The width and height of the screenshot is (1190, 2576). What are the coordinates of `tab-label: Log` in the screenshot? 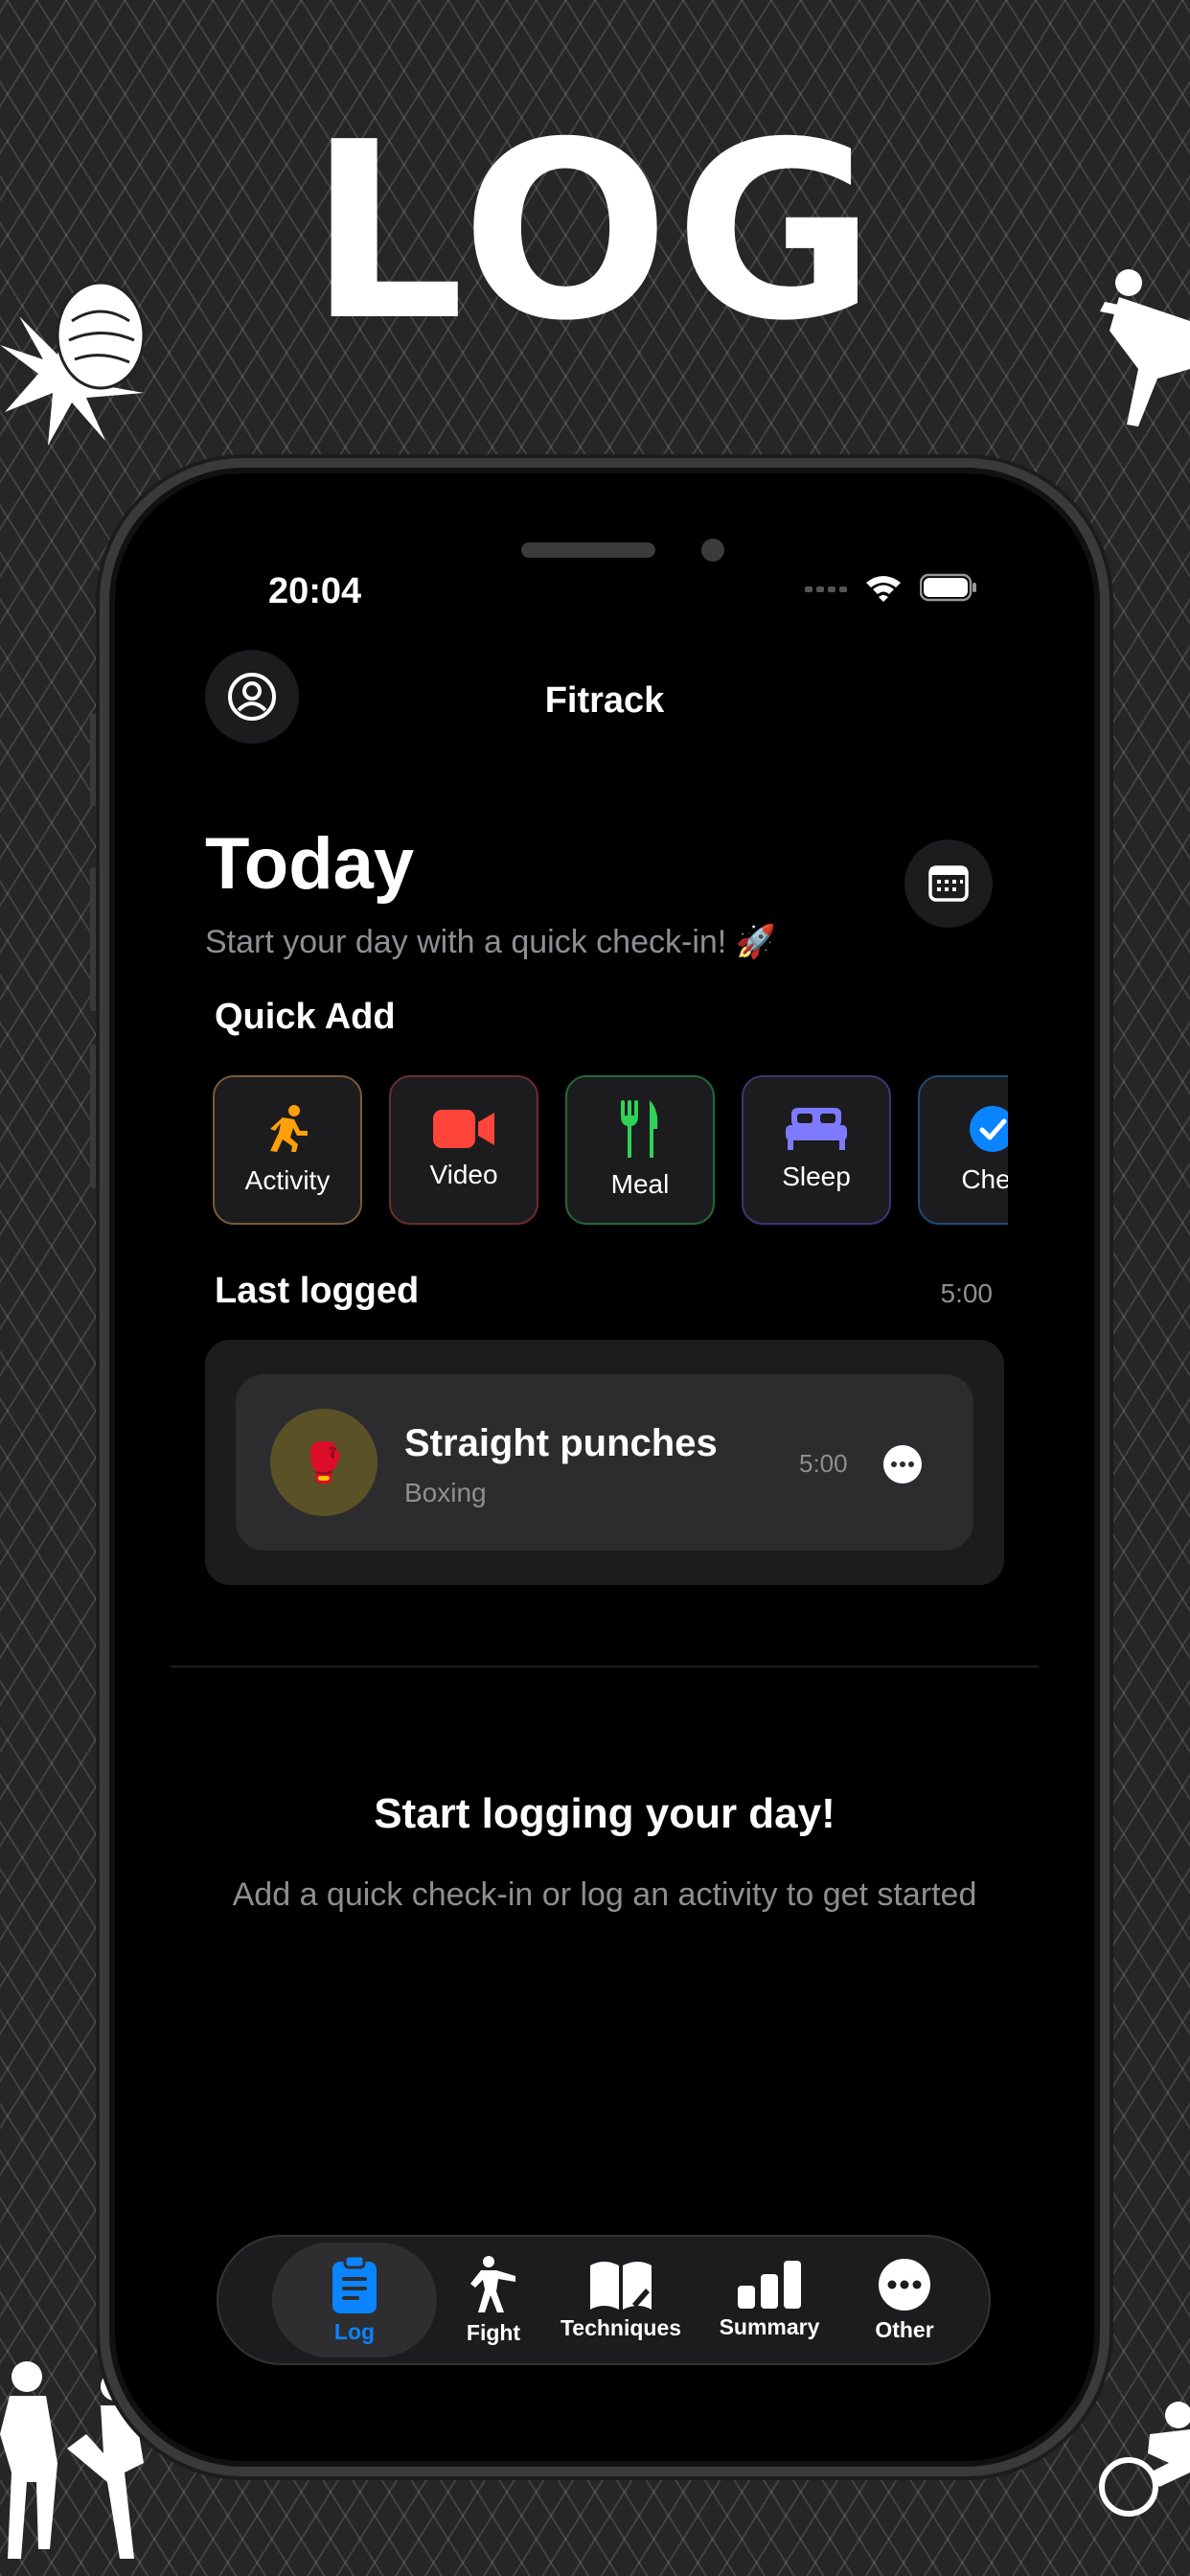 It's located at (355, 2331).